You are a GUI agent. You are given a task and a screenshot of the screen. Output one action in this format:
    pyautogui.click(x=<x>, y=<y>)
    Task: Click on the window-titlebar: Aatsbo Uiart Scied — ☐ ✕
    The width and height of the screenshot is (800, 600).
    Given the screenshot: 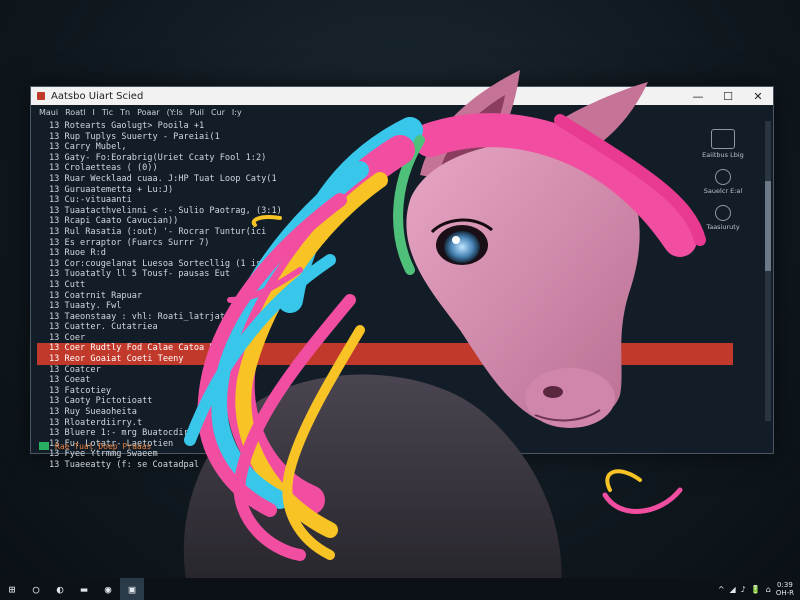 What is the action you would take?
    pyautogui.click(x=402, y=96)
    